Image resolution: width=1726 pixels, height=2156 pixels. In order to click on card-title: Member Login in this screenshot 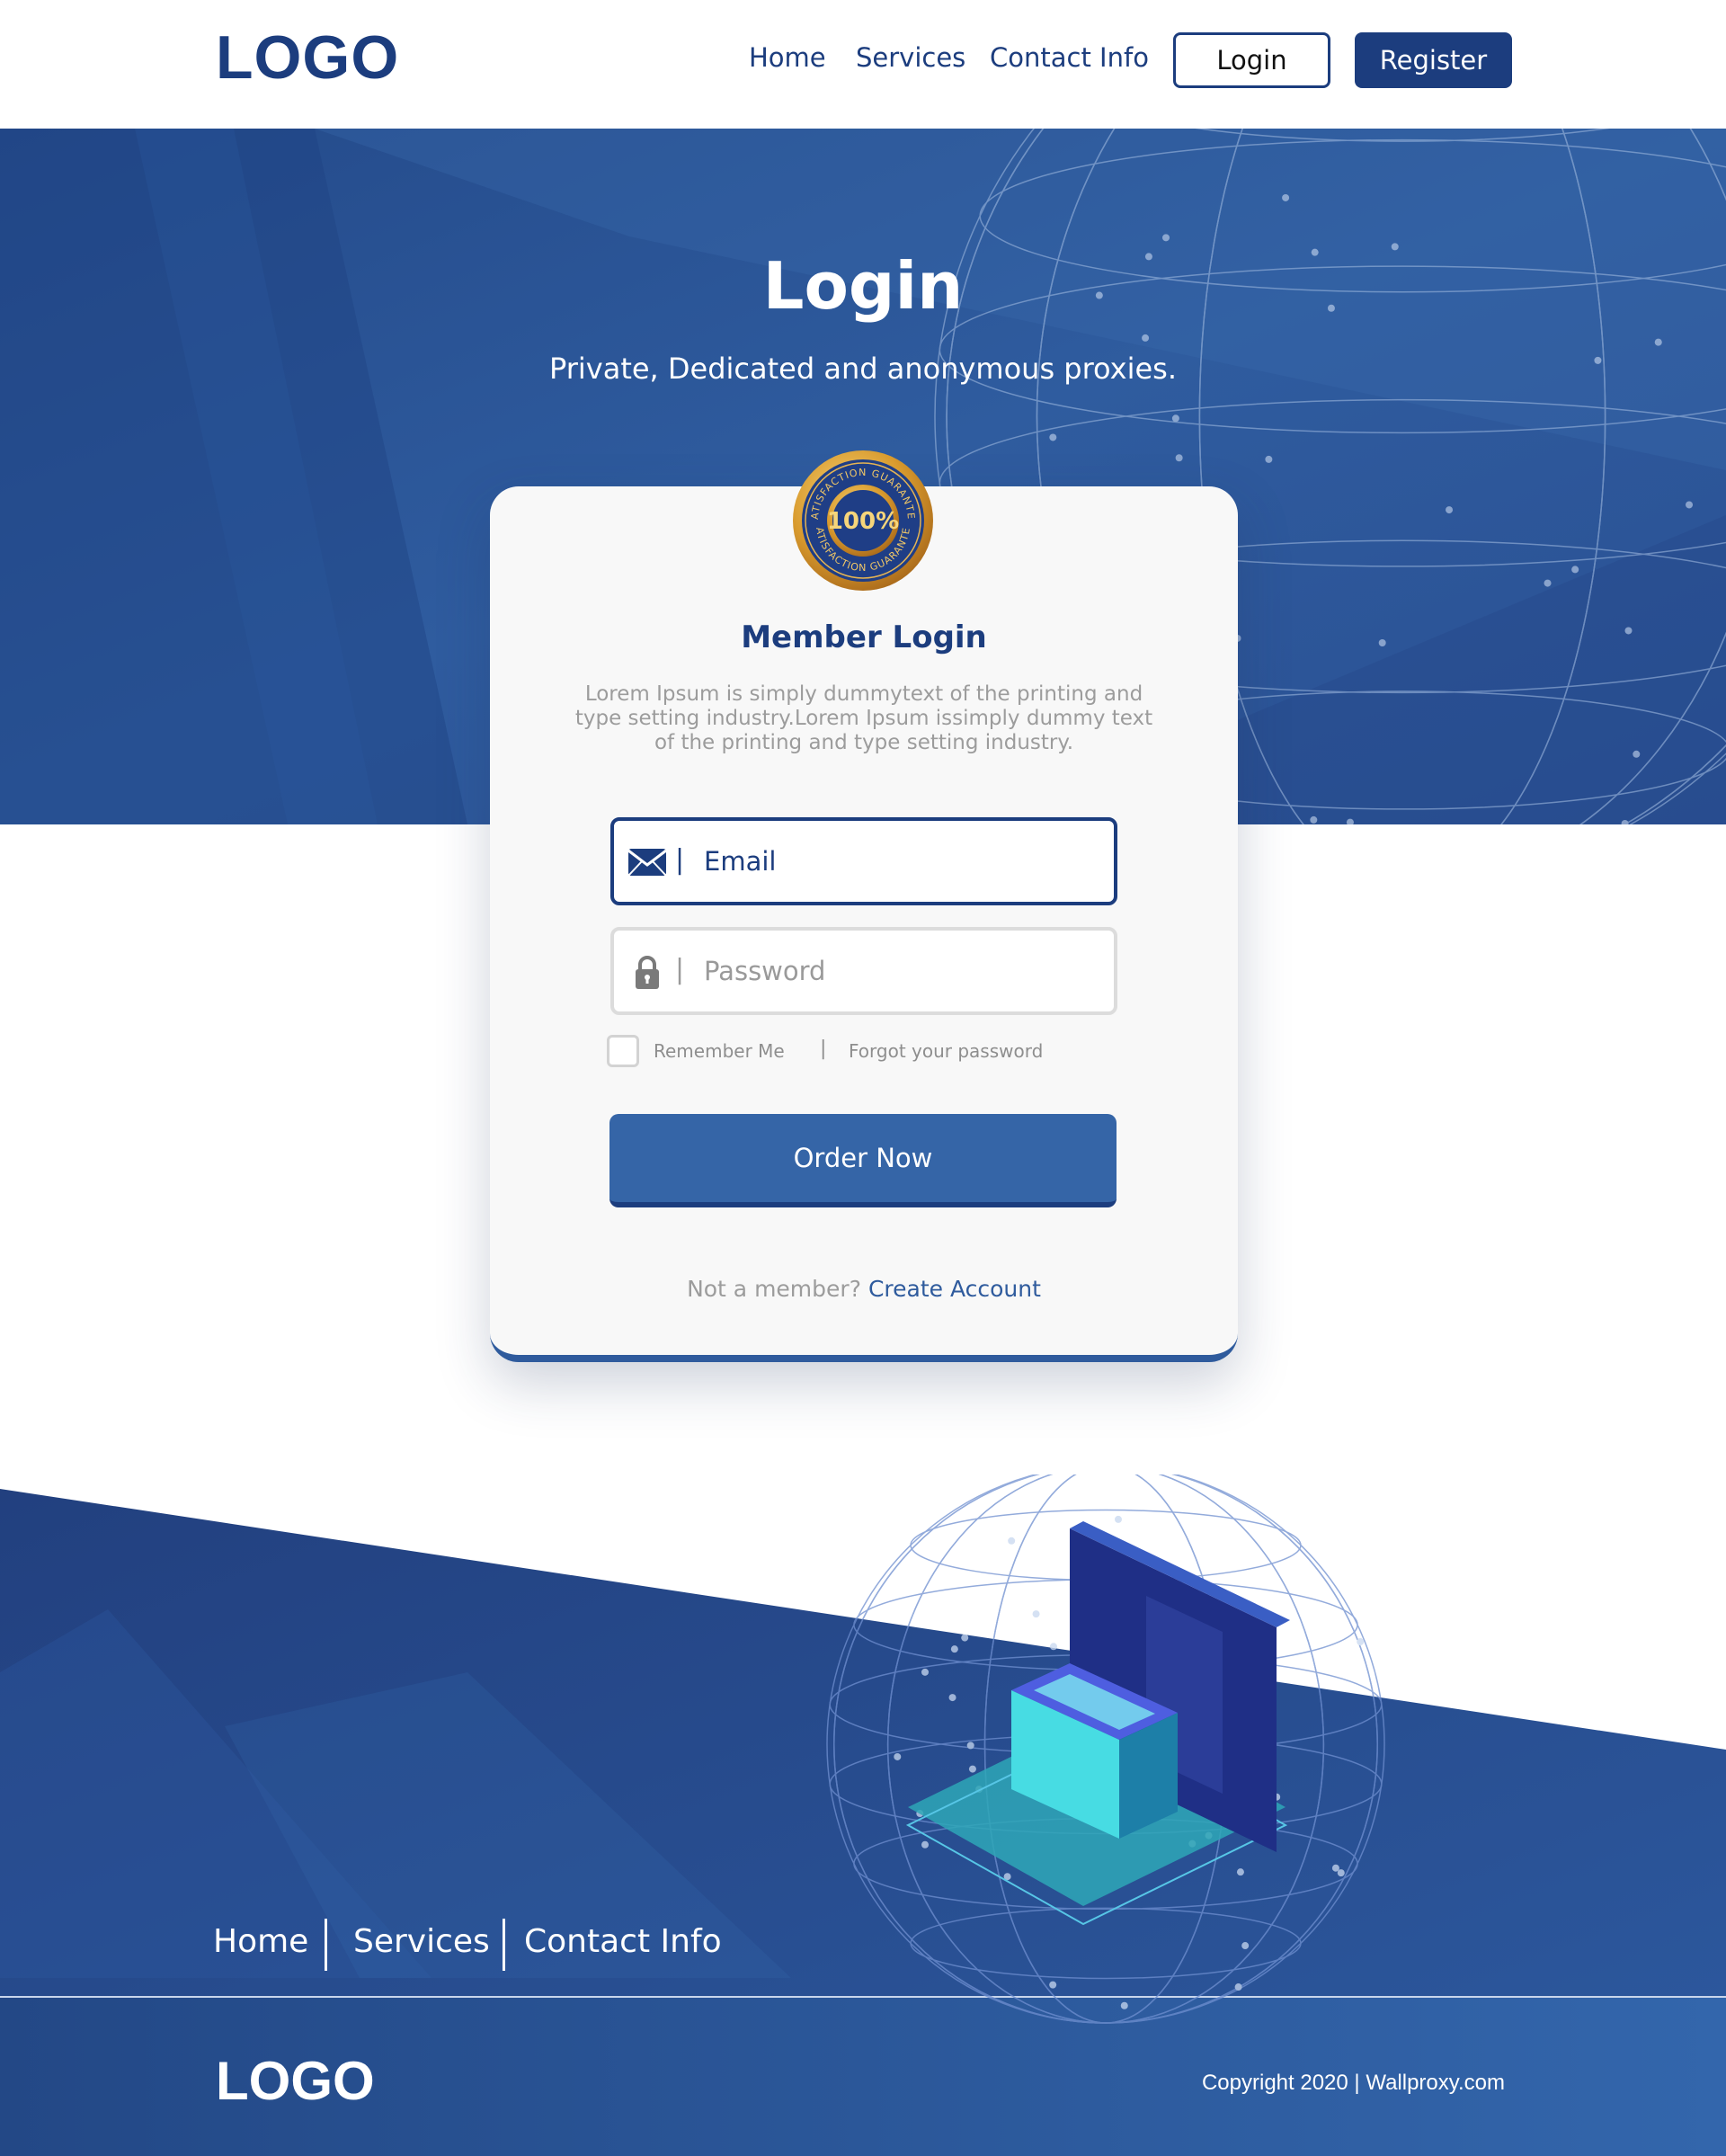, I will do `click(864, 637)`.